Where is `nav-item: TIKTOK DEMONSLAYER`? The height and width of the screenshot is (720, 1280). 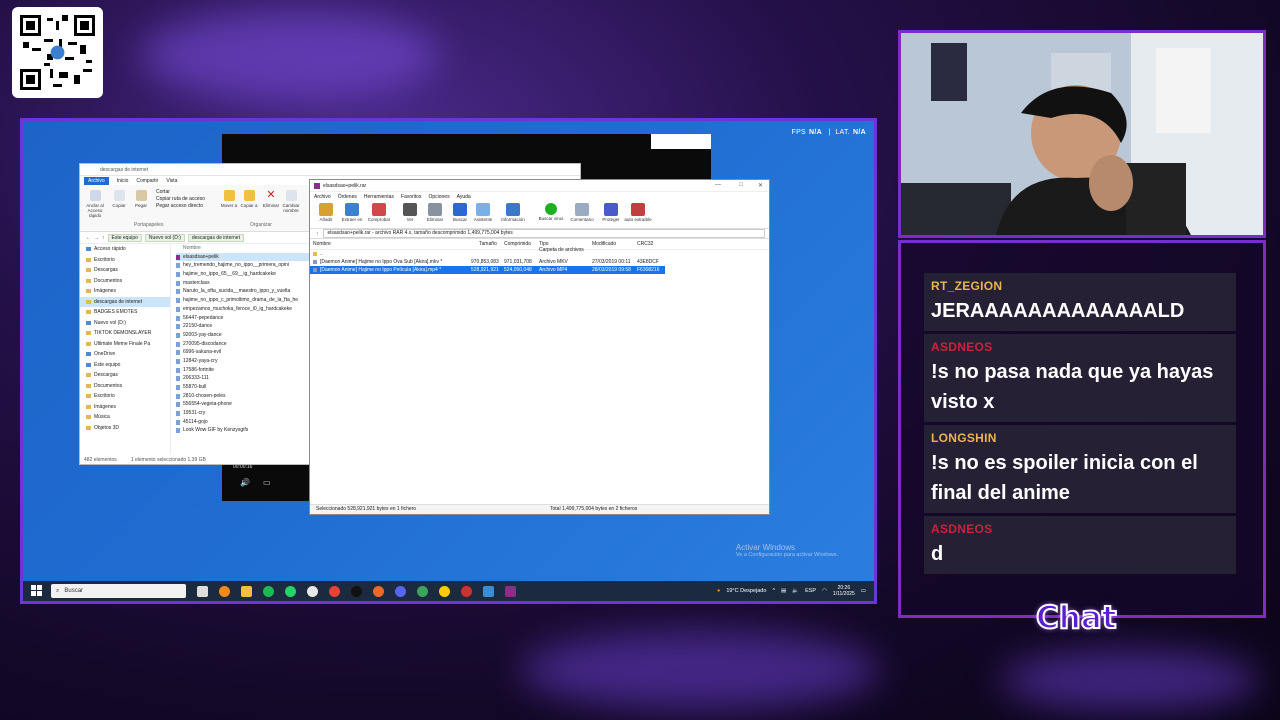
nav-item: TIKTOK DEMONSLAYER is located at coordinates (125, 333).